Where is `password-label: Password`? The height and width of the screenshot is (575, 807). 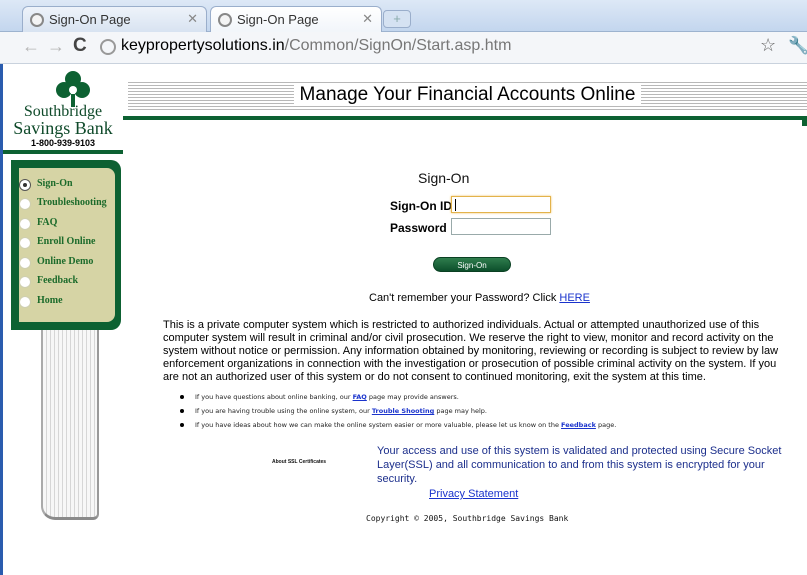 password-label: Password is located at coordinates (418, 228).